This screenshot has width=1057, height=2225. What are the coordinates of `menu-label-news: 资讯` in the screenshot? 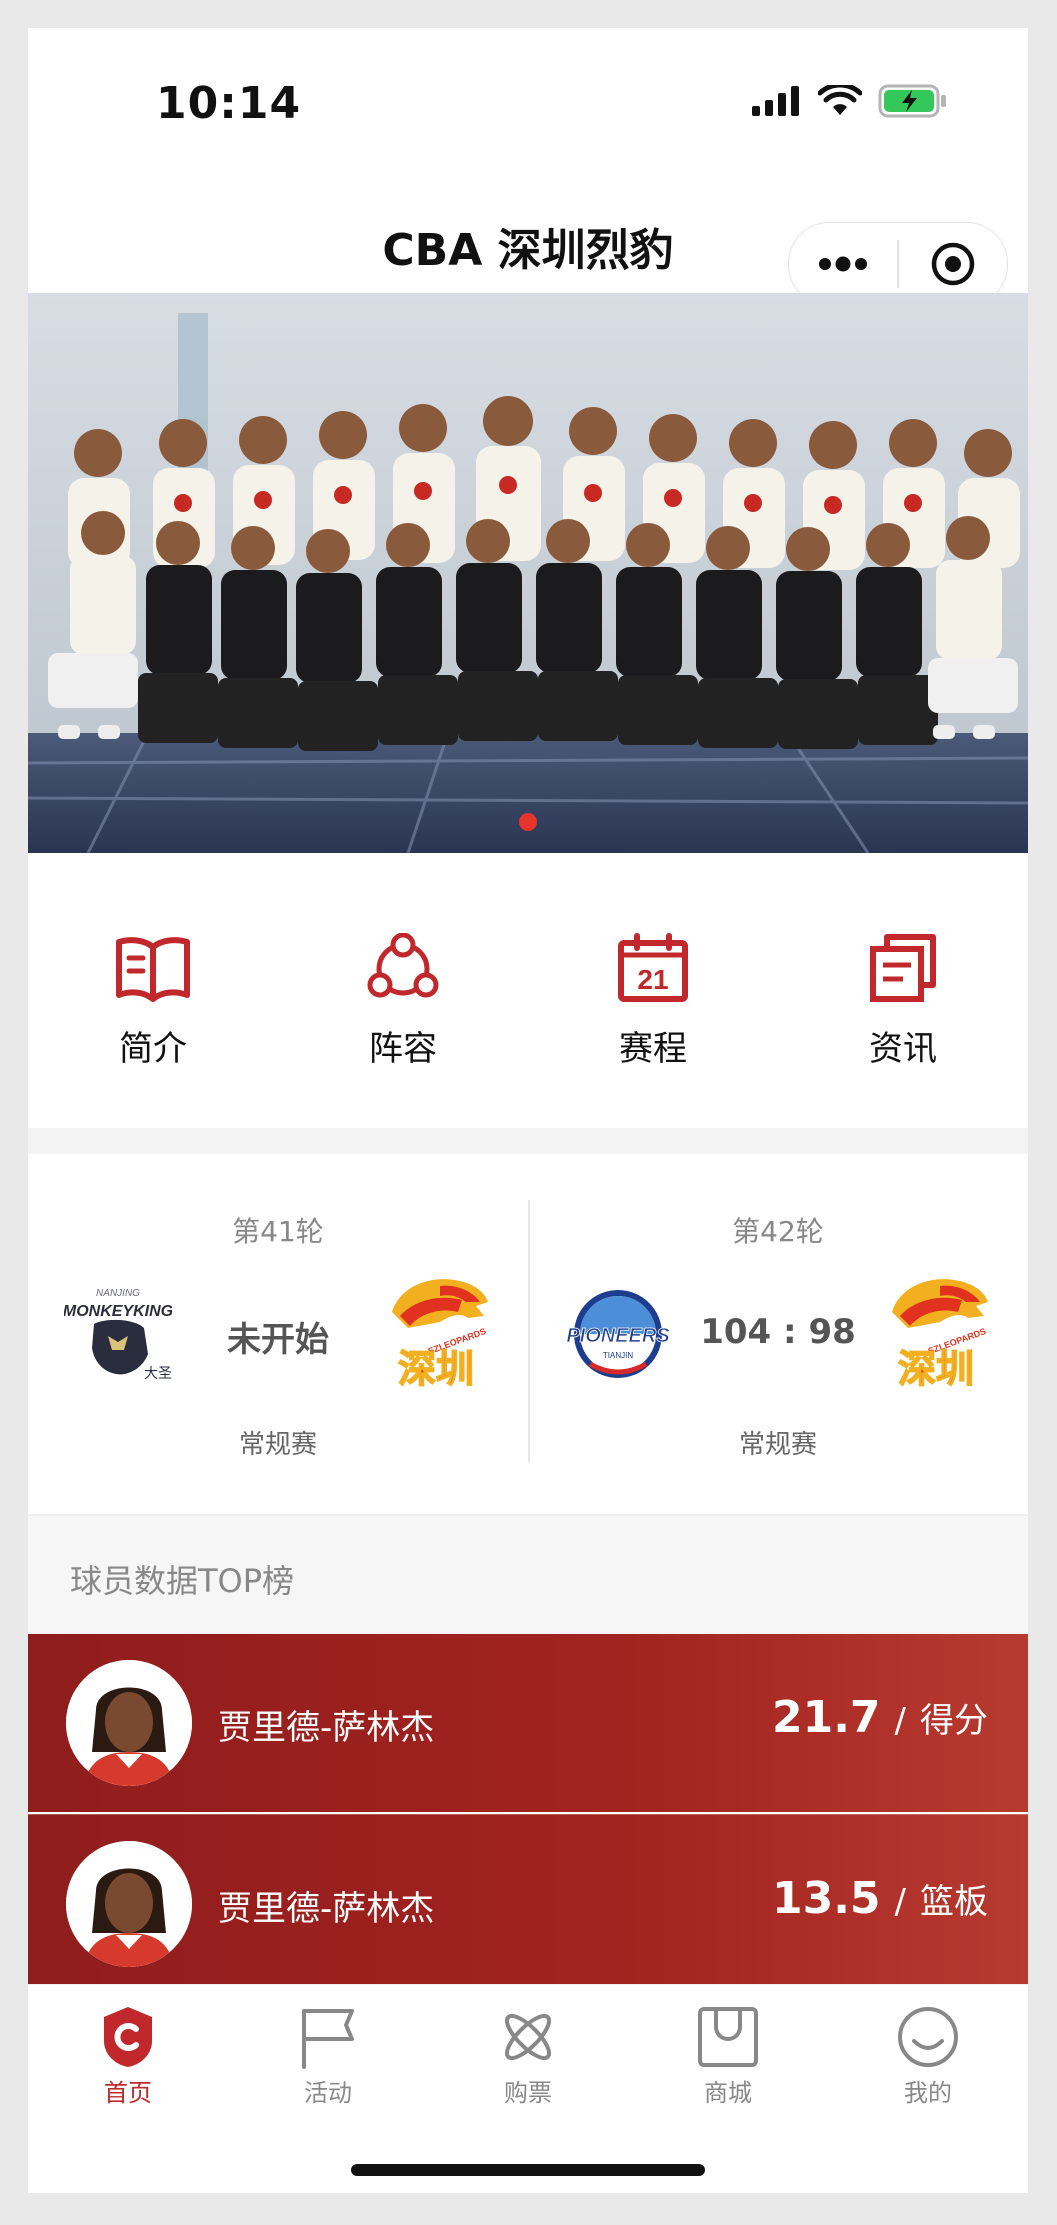 It's located at (903, 1049).